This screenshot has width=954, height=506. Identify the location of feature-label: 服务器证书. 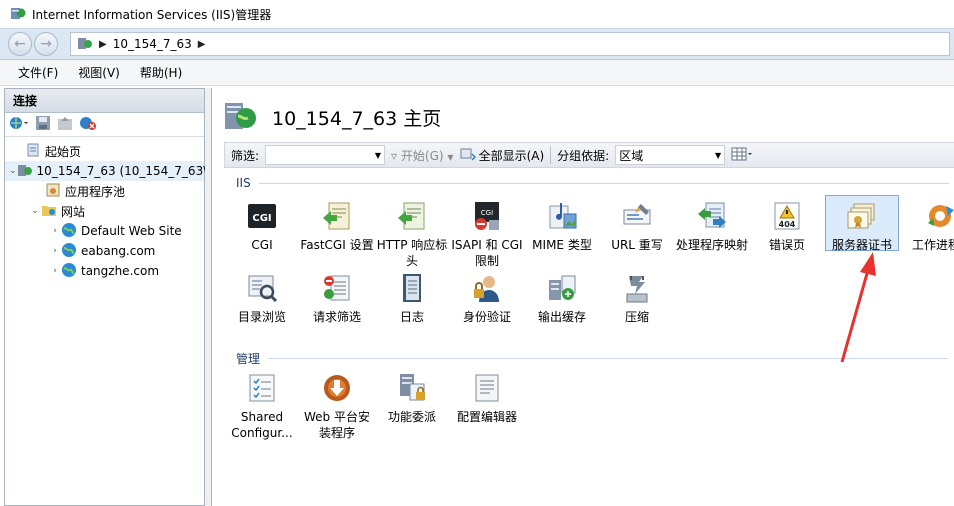
(861, 245).